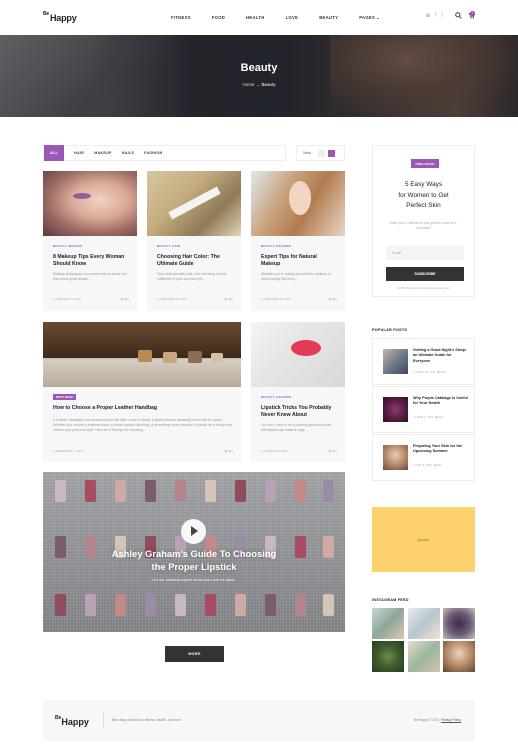  Describe the element at coordinates (426, 372) in the screenshot. I see `popular-post-date: APRIL 10, 2017` at that location.